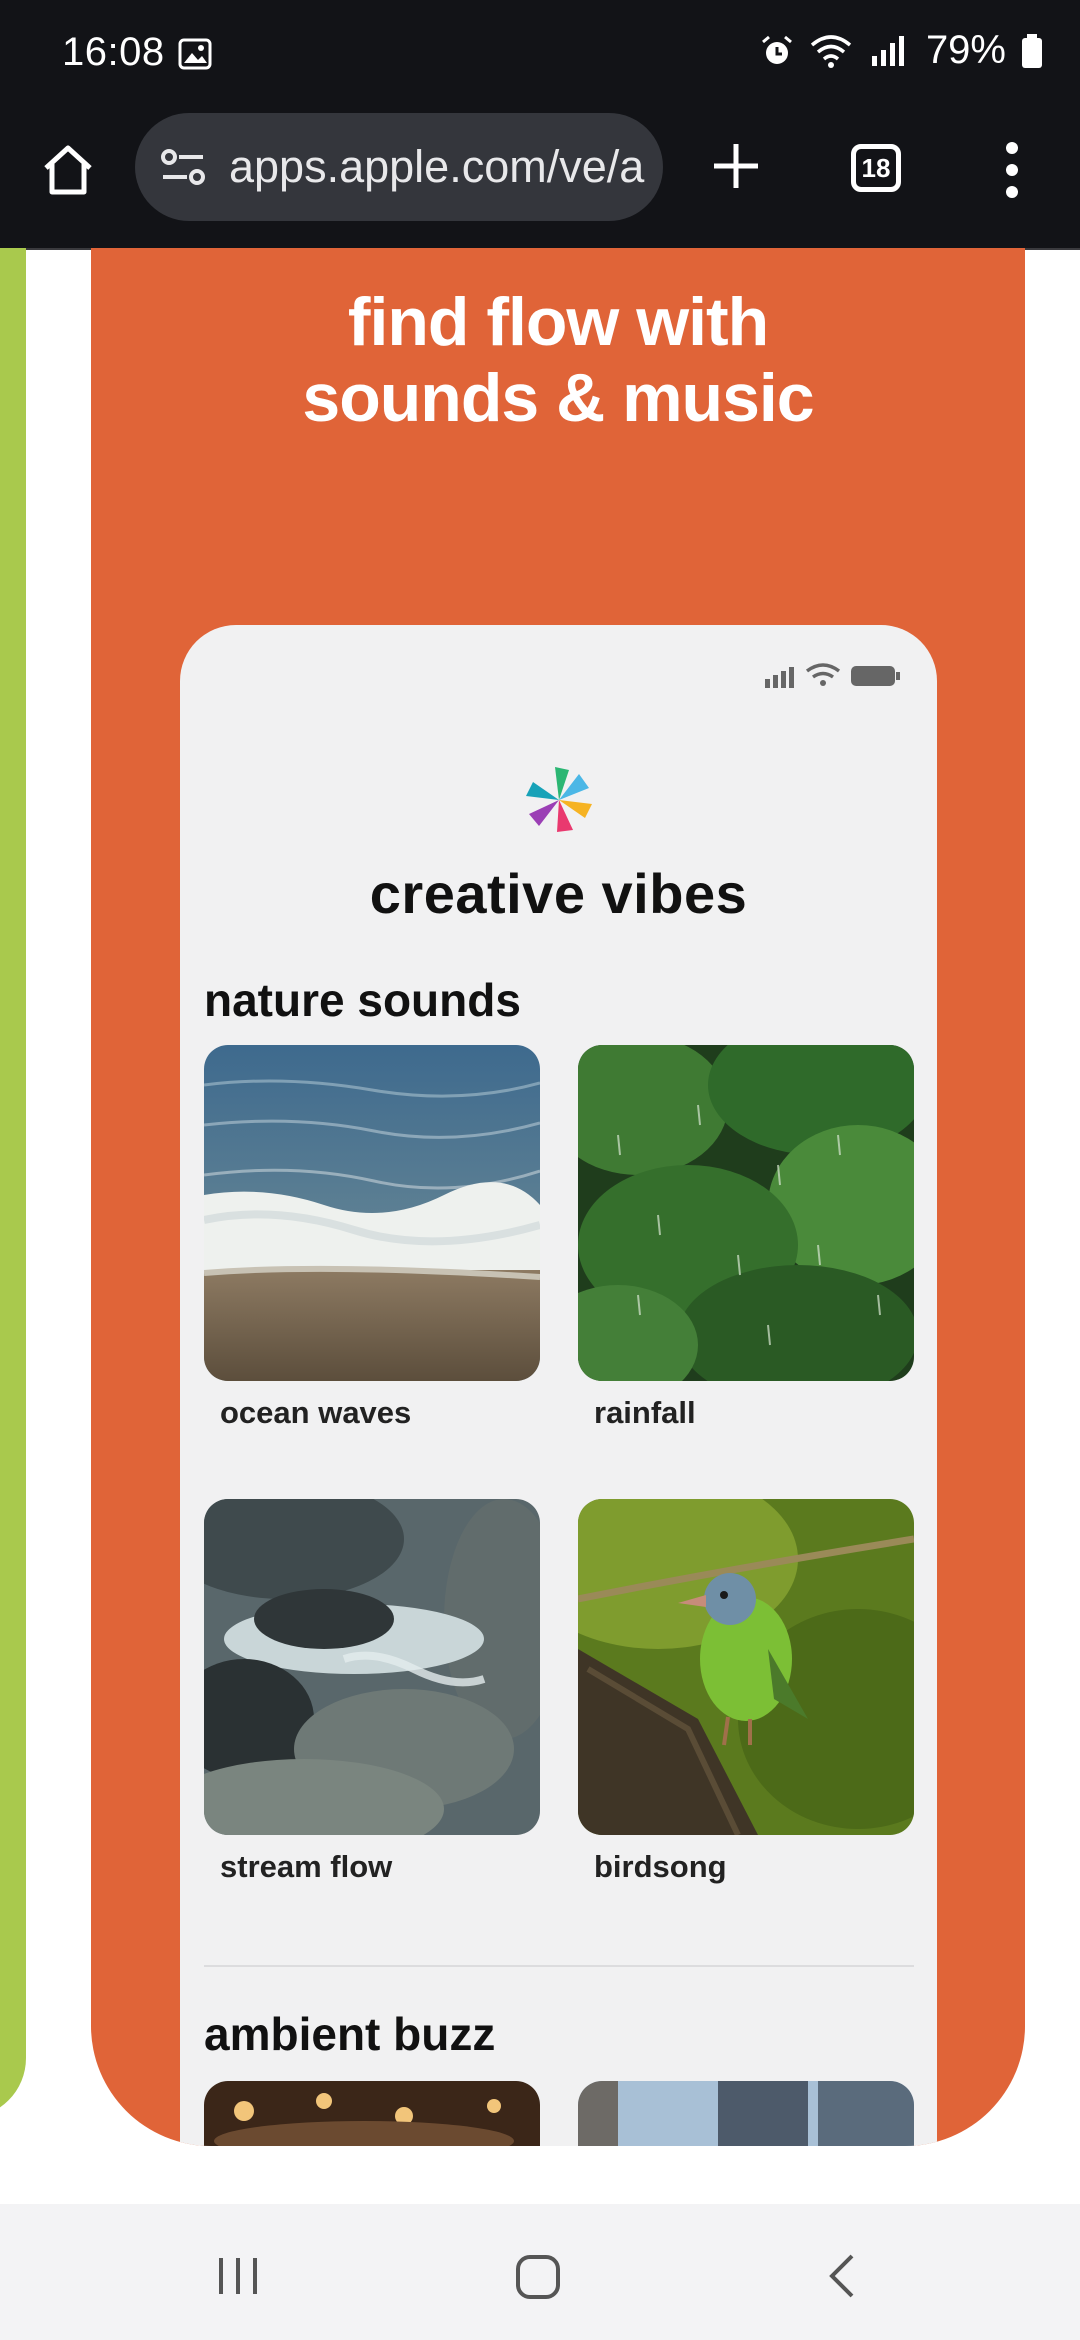  I want to click on promo-headline: find flow with sounds & music, so click(558, 360).